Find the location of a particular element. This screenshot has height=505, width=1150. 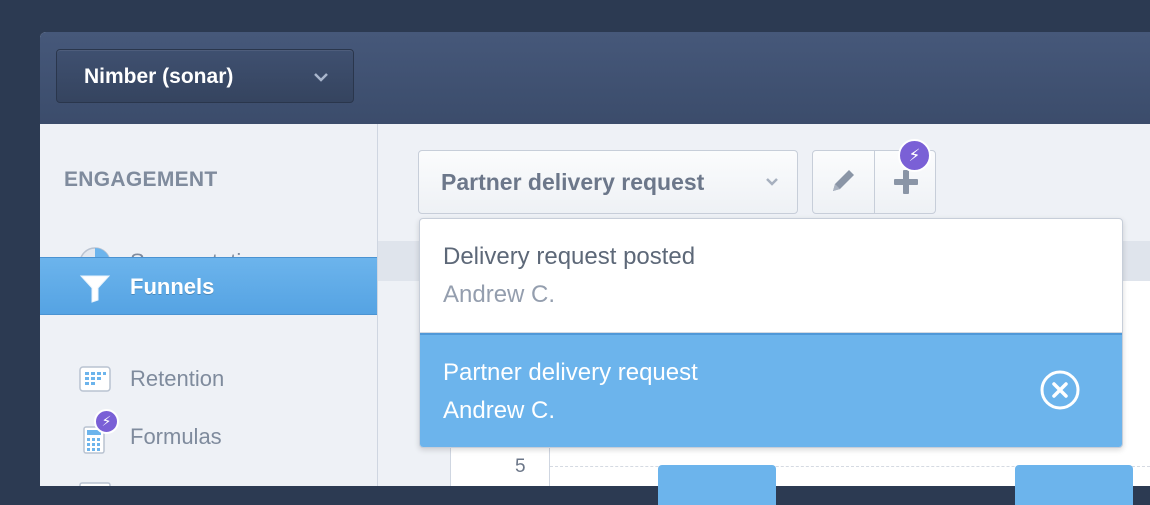

chevron-down-icon is located at coordinates (321, 88).